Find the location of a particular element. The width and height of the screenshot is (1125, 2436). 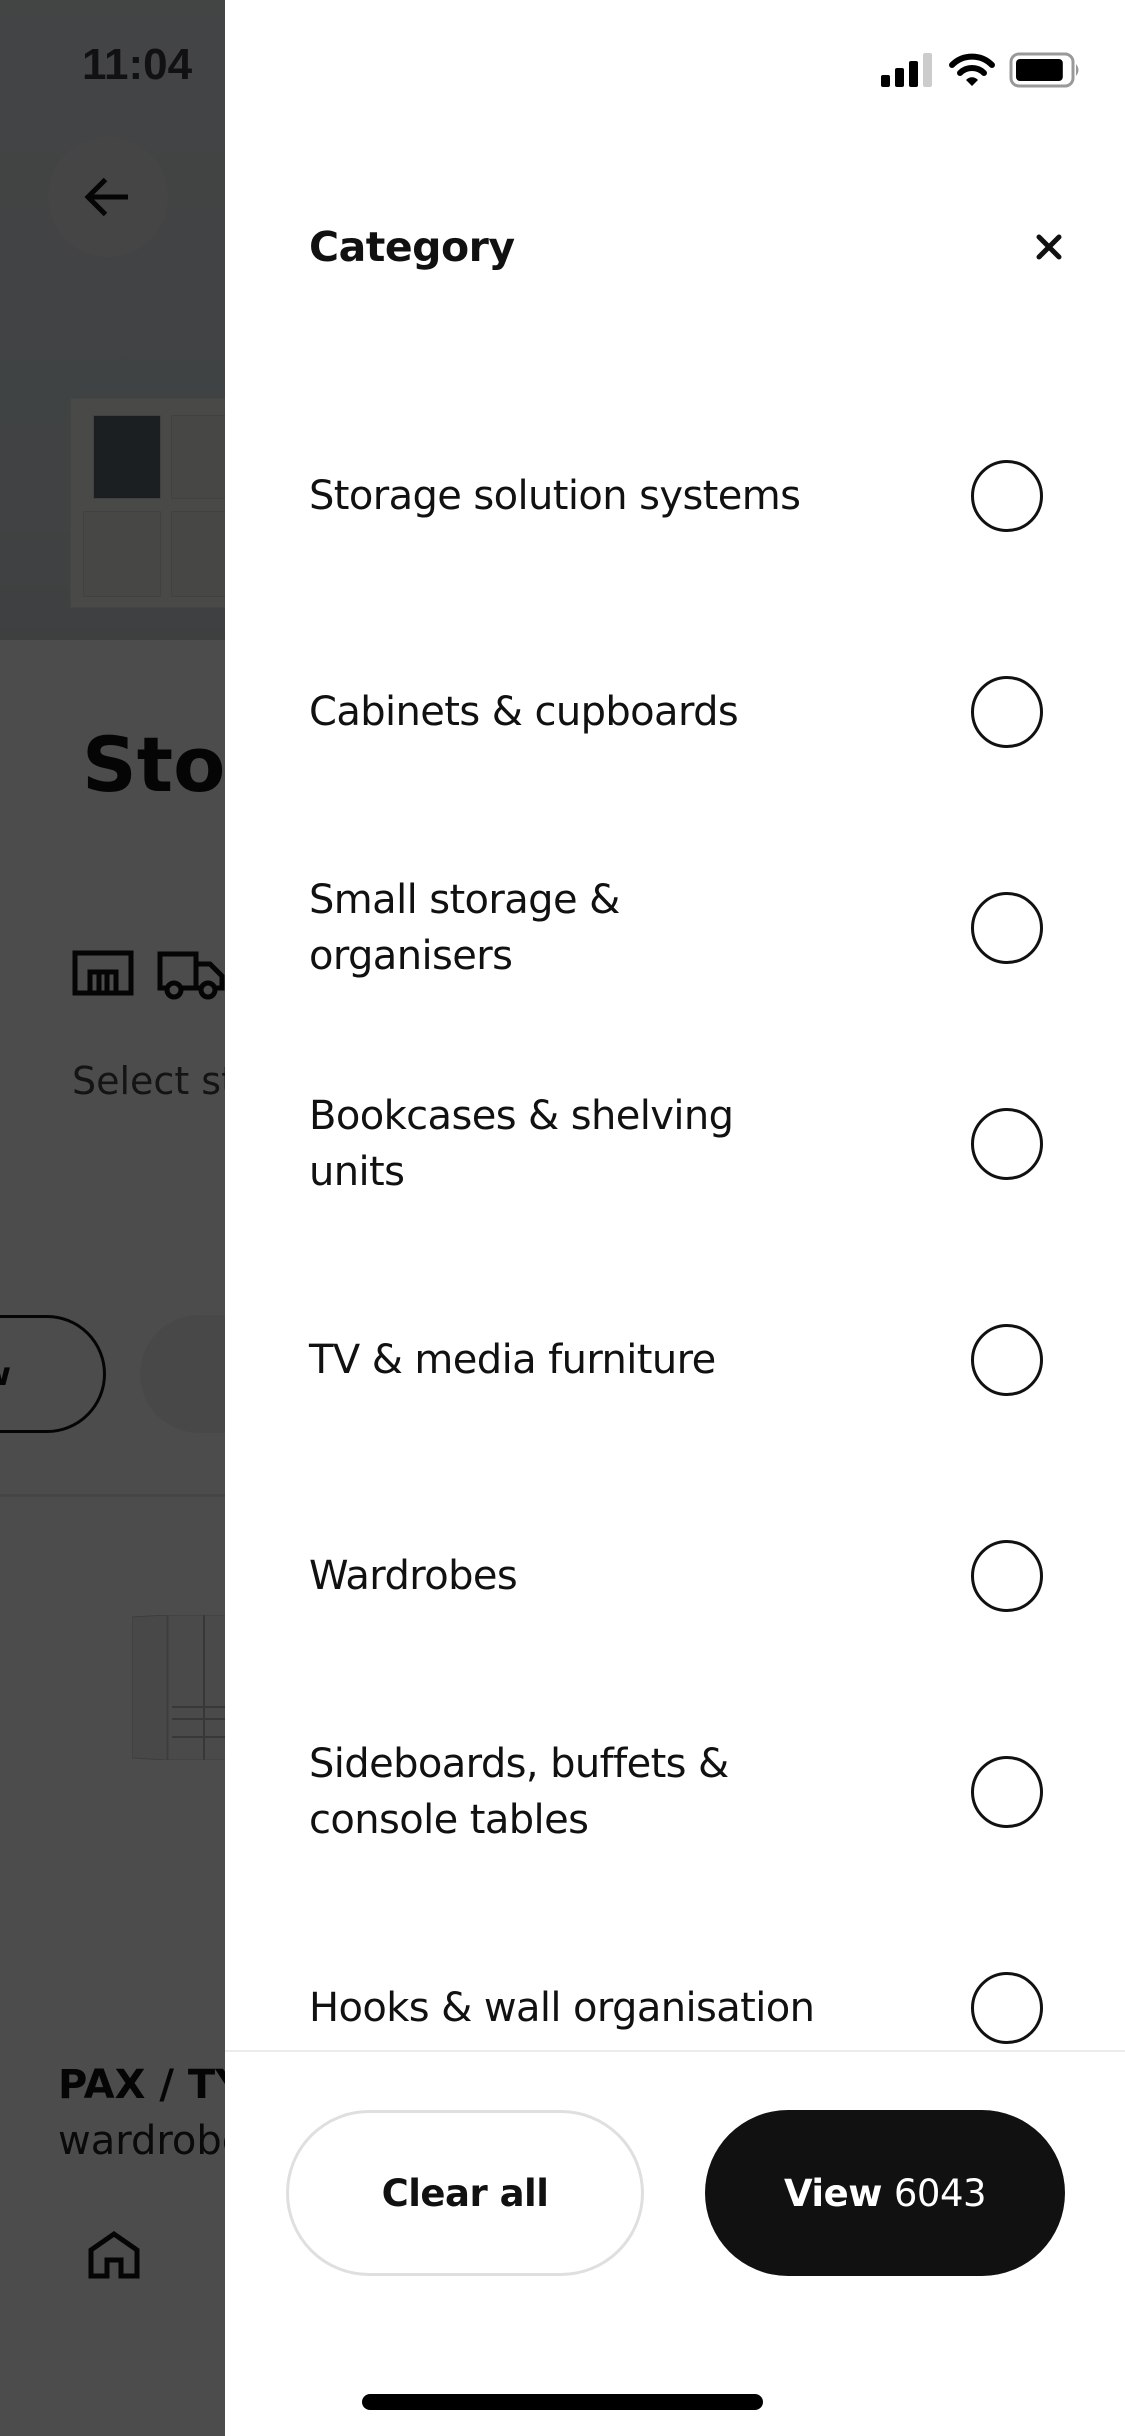

wifi-icon is located at coordinates (972, 69).